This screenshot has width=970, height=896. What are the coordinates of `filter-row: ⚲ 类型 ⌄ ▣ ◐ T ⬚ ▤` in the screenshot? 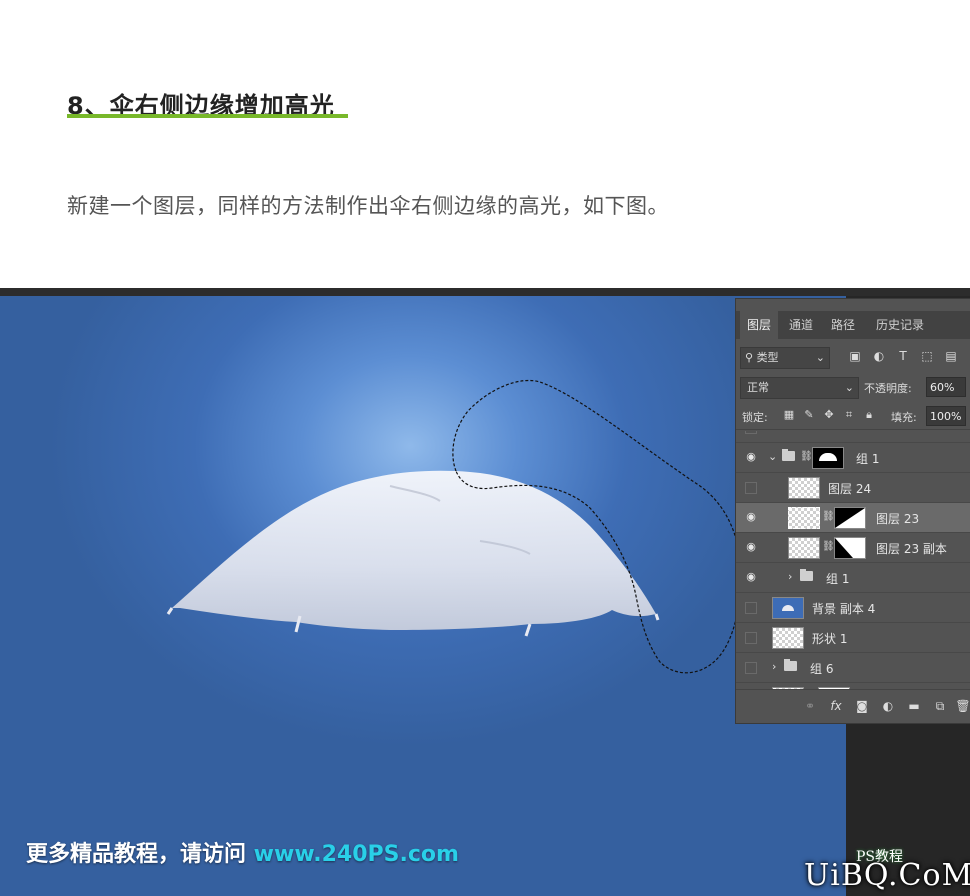 It's located at (853, 359).